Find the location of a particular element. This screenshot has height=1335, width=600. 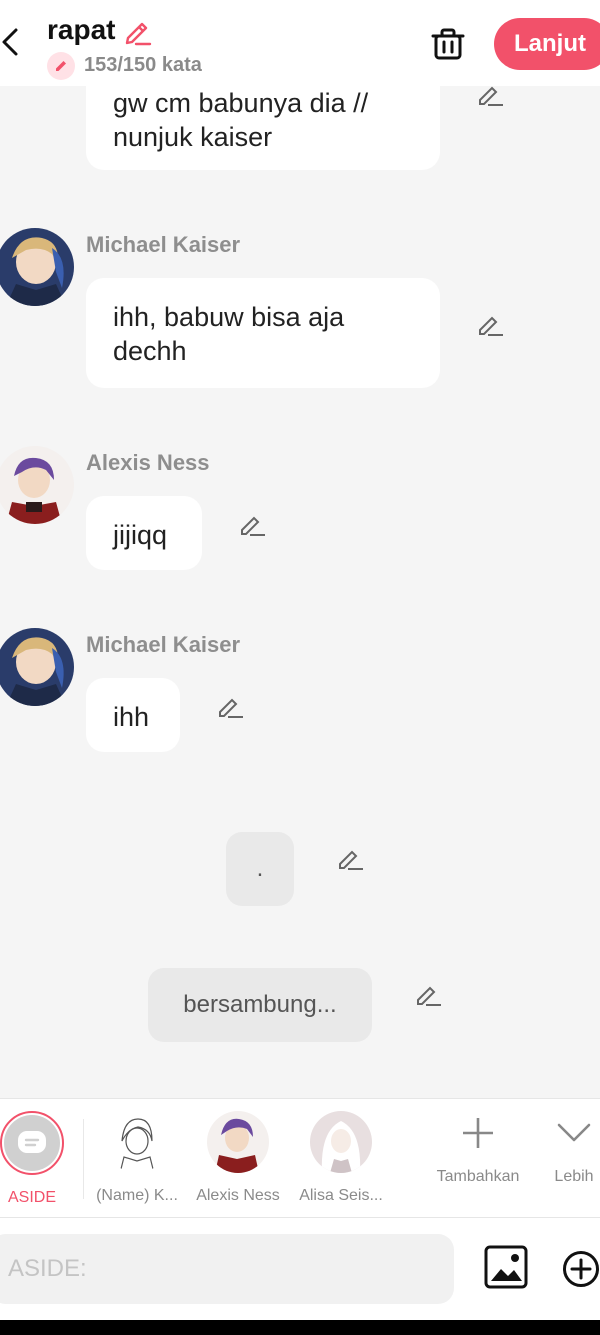

sender-name: Alexis Ness is located at coordinates (148, 462).